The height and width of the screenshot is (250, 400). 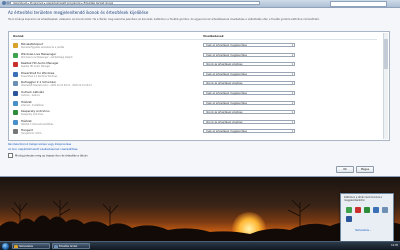 I want to click on taskbar: Testreszabás Értesítési terület 12:35, so click(x=200, y=245).